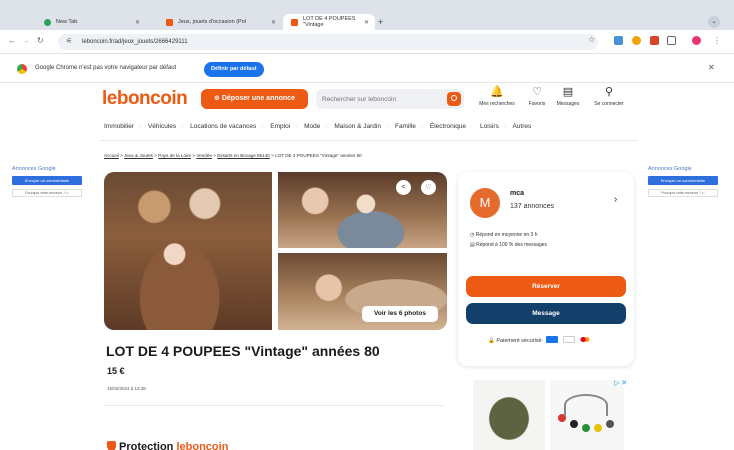 The height and width of the screenshot is (450, 734). I want to click on nav-category-immobilier: Immobilier, so click(119, 126).